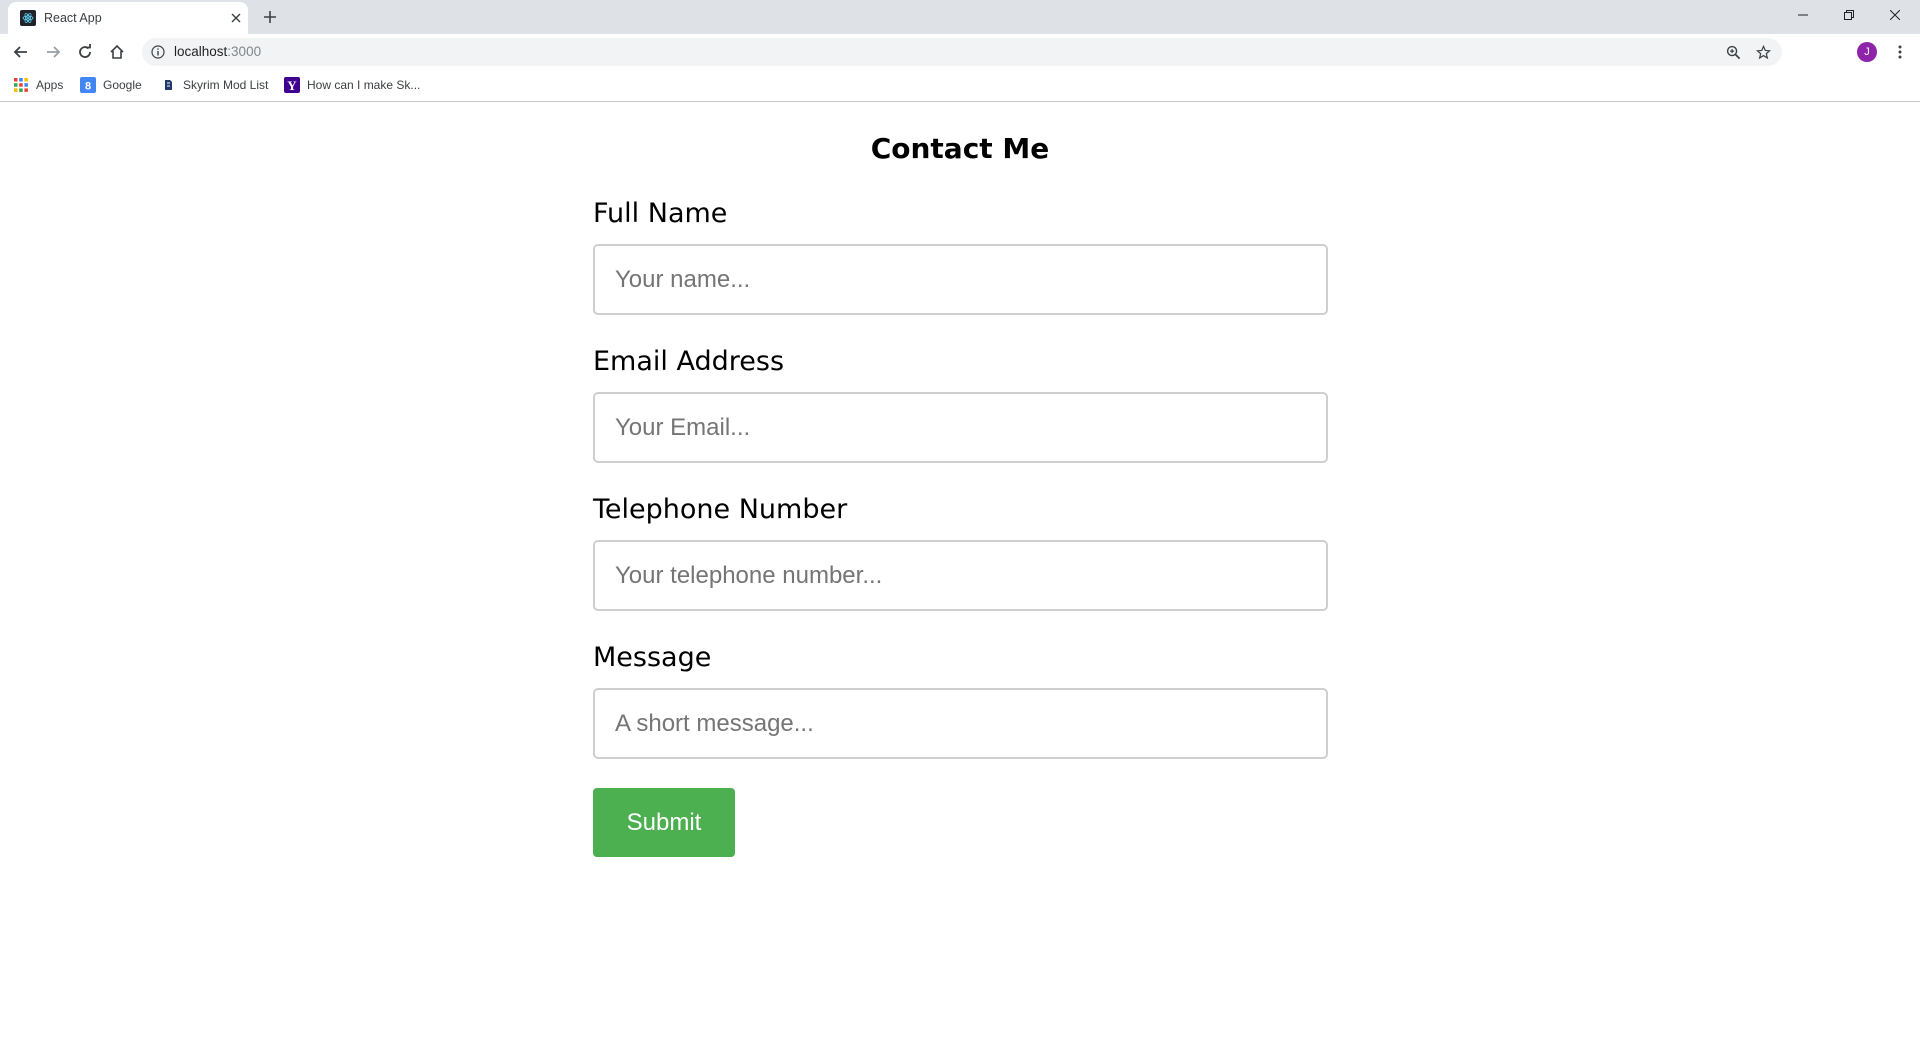  I want to click on url-text: localhost:3000, so click(217, 51).